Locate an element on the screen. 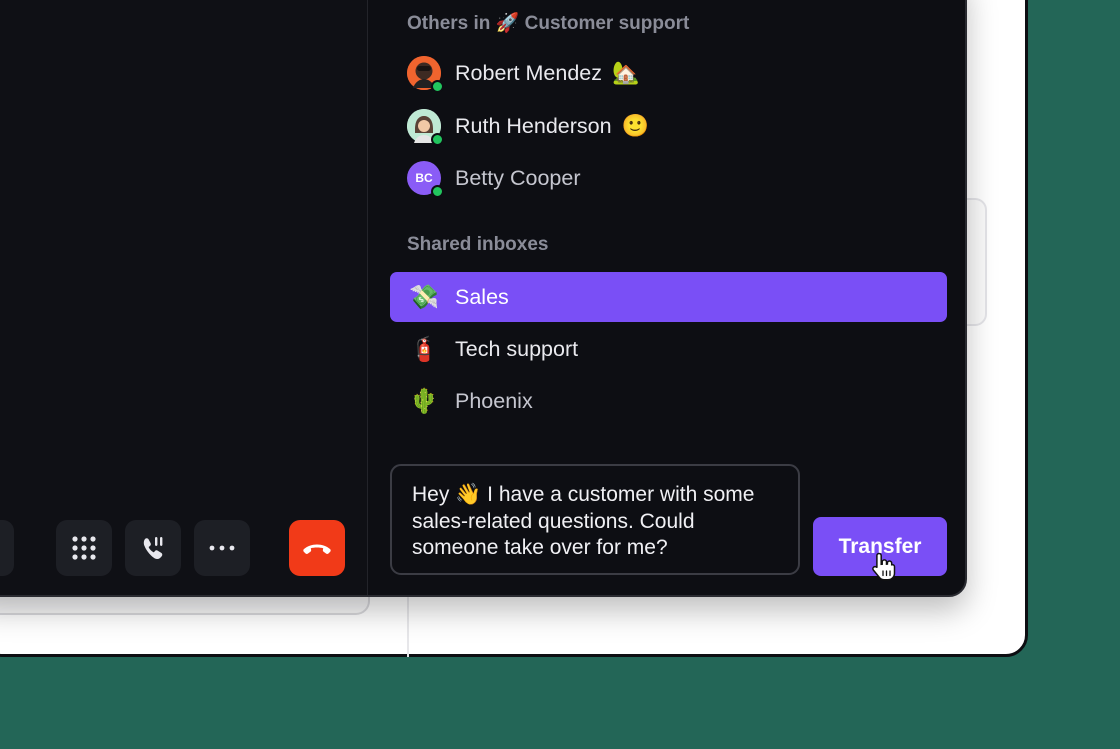 The width and height of the screenshot is (1120, 749). person-name: Robert Mendez is located at coordinates (528, 72).